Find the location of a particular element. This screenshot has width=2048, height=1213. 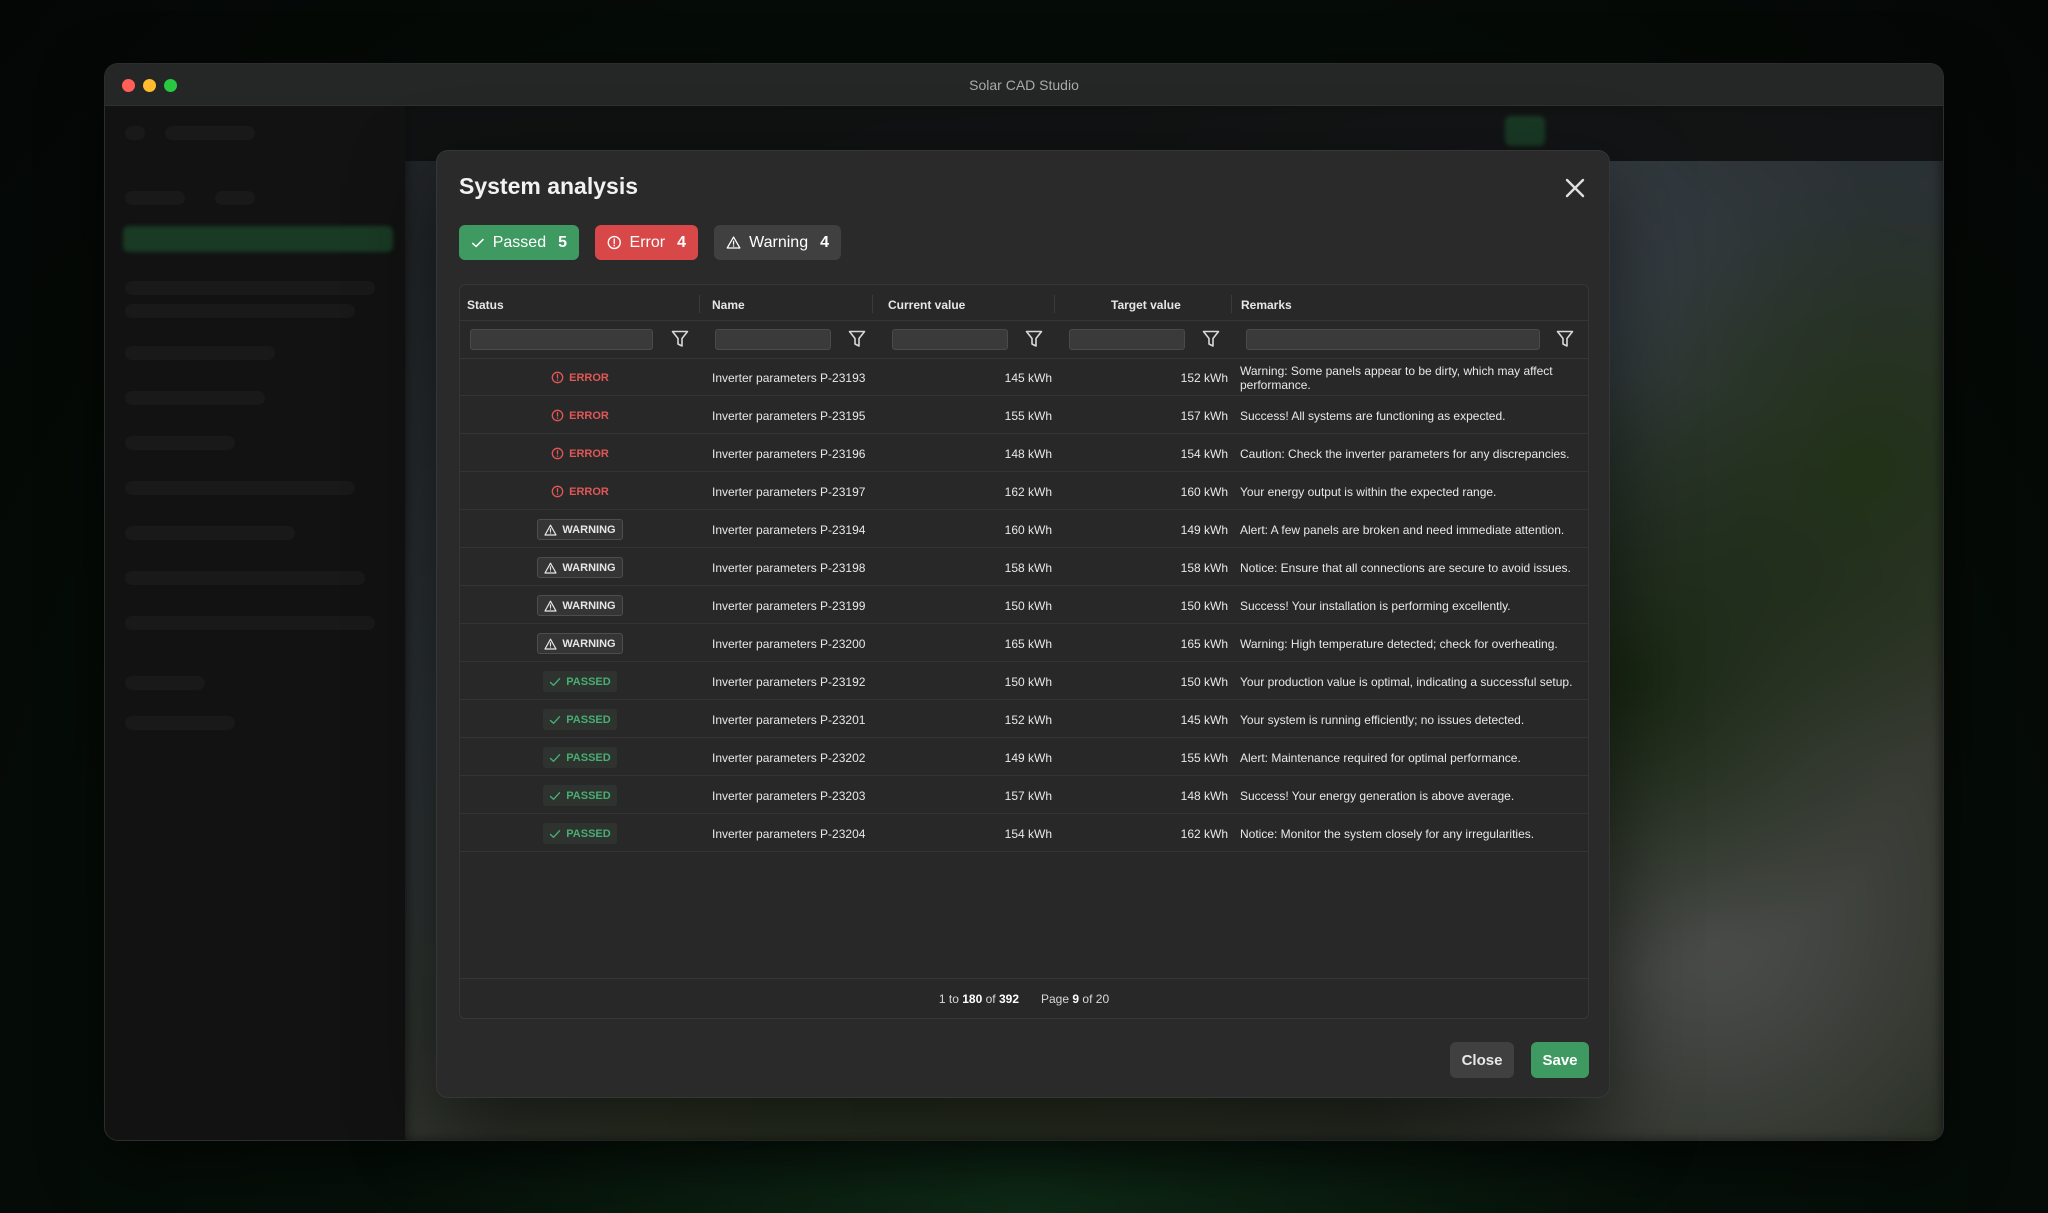

range-end: 180 is located at coordinates (972, 999).